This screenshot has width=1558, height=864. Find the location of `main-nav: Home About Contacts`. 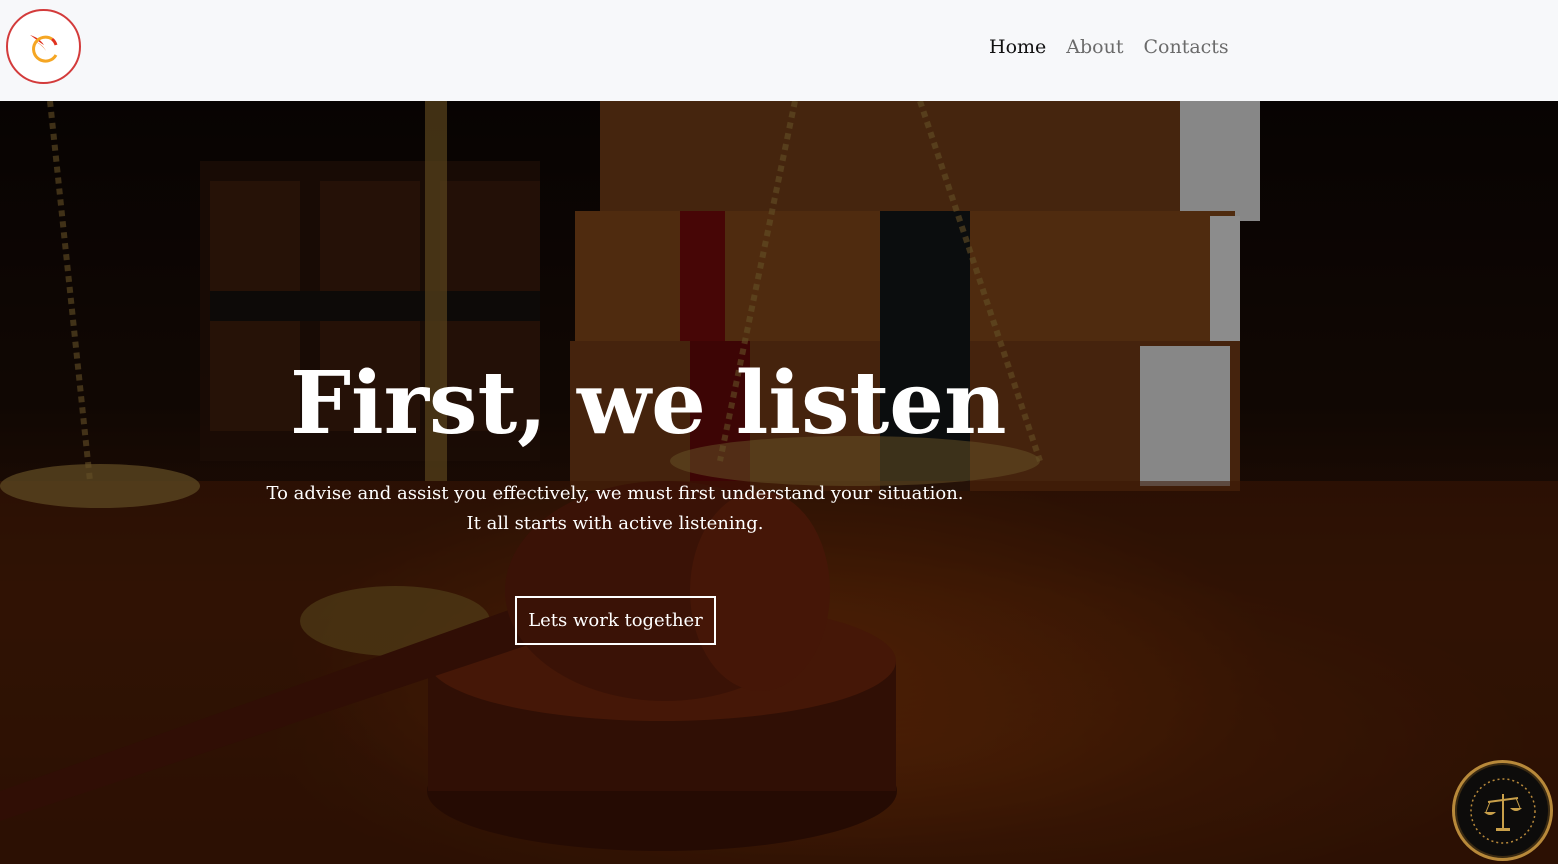

main-nav: Home About Contacts is located at coordinates (1109, 47).